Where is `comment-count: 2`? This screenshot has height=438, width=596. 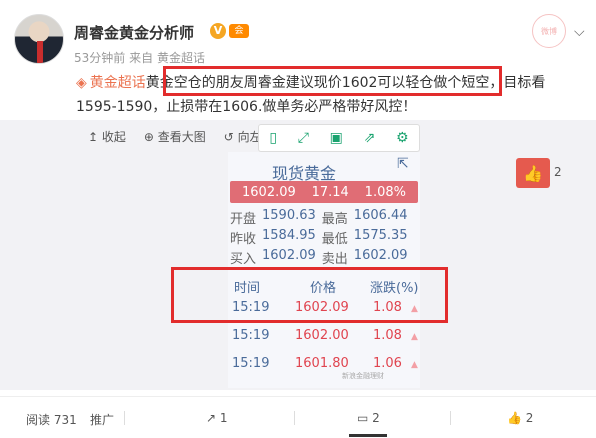 comment-count: 2 is located at coordinates (376, 418).